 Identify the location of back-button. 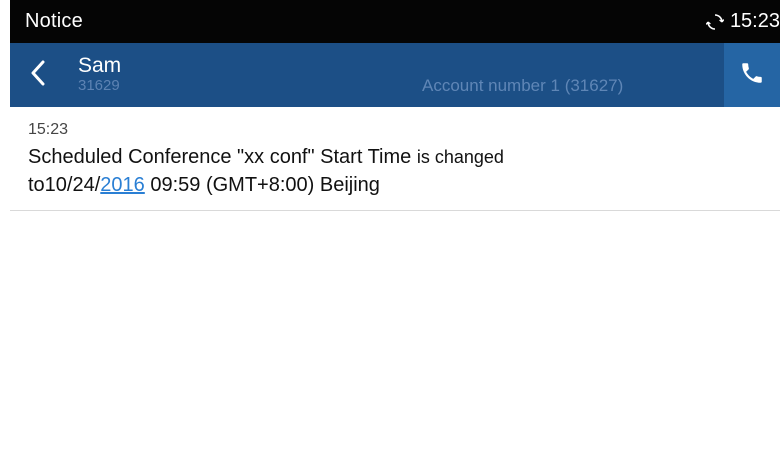
(38, 75).